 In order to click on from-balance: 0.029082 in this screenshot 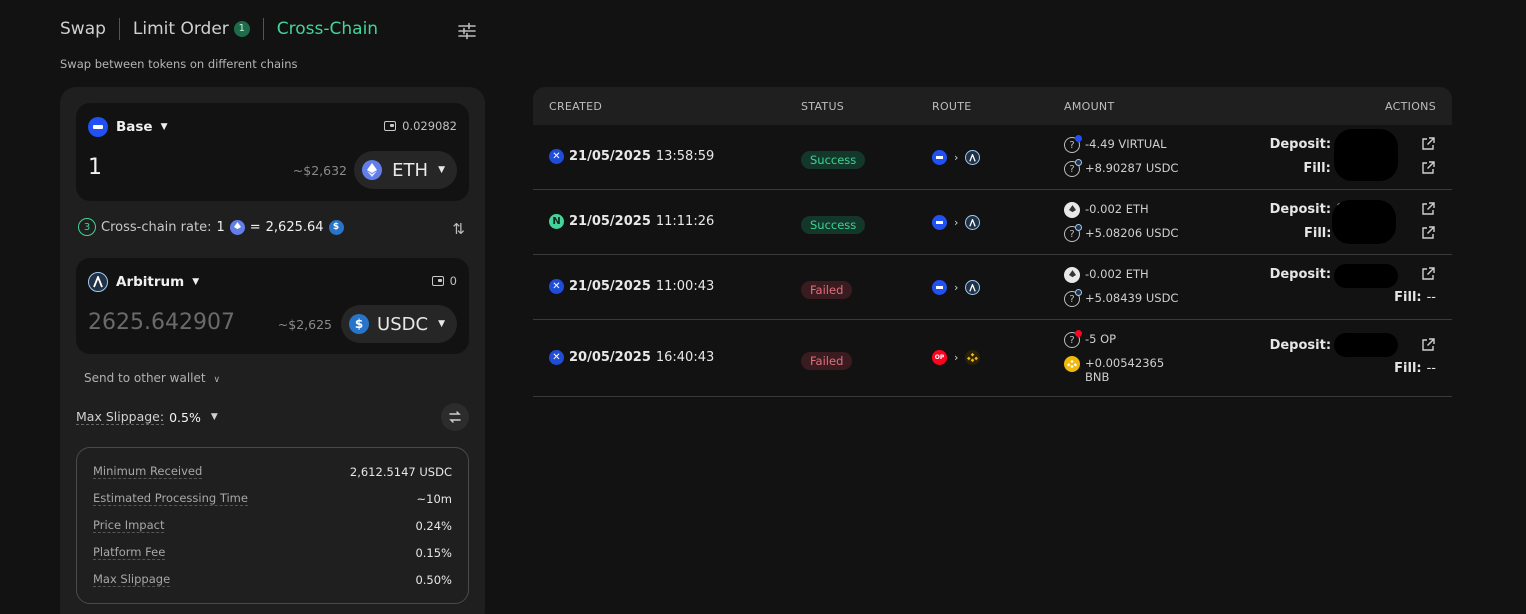, I will do `click(420, 126)`.